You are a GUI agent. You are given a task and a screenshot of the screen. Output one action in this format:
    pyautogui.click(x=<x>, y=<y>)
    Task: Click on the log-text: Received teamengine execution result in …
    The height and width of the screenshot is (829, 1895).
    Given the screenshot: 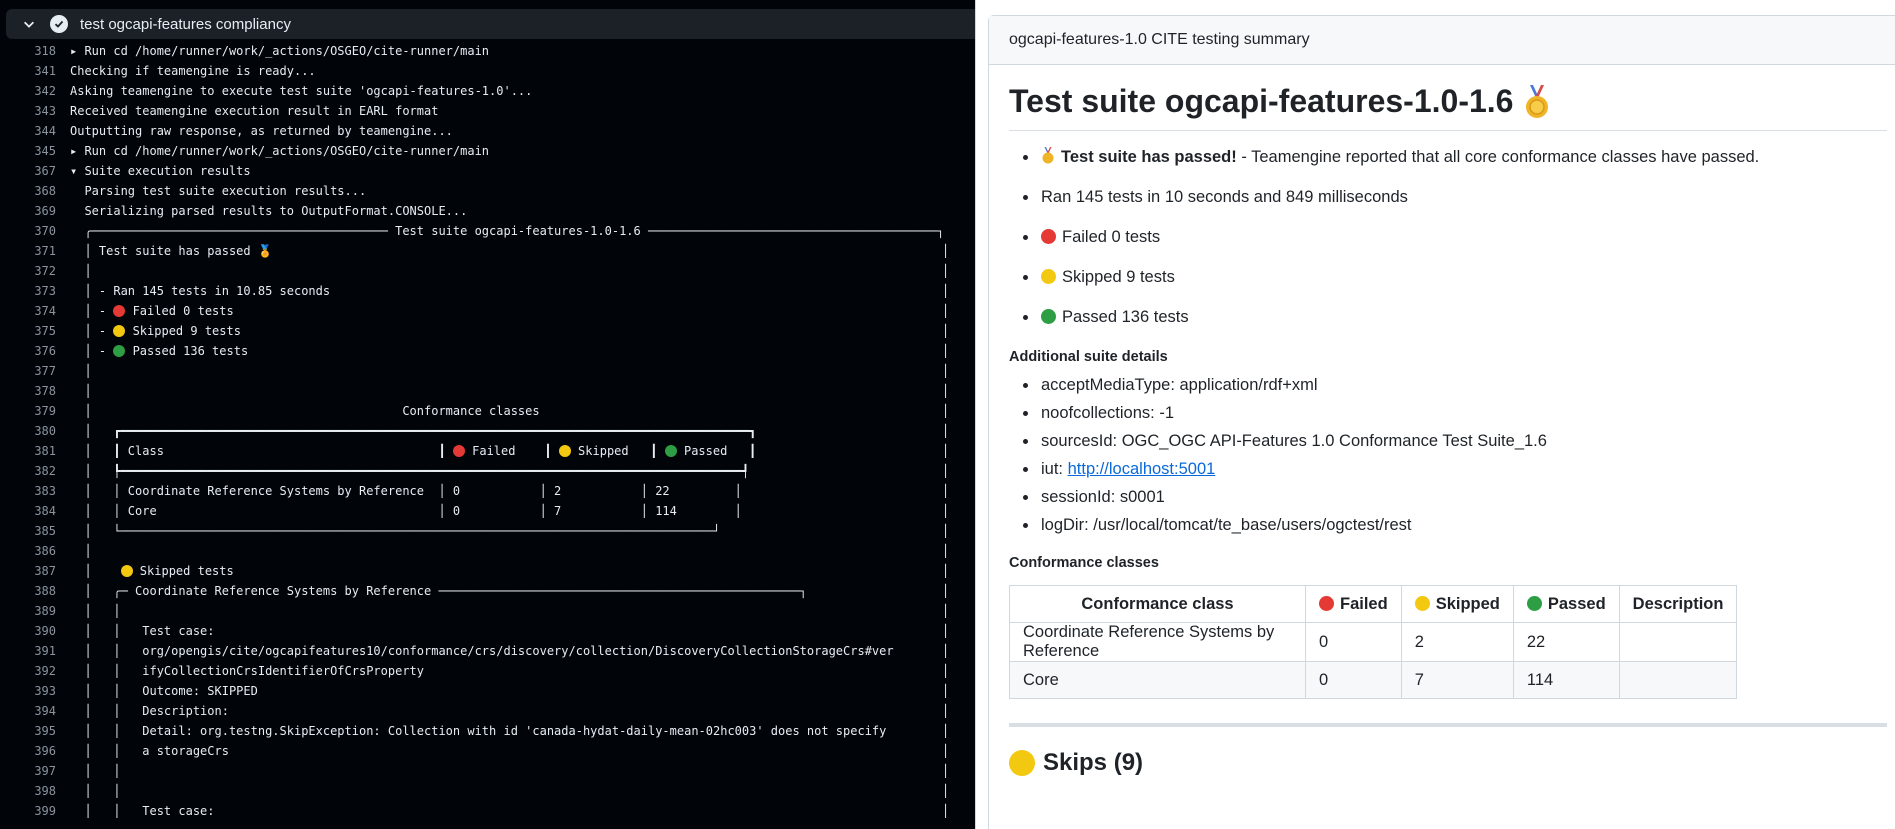 What is the action you would take?
    pyautogui.click(x=254, y=111)
    